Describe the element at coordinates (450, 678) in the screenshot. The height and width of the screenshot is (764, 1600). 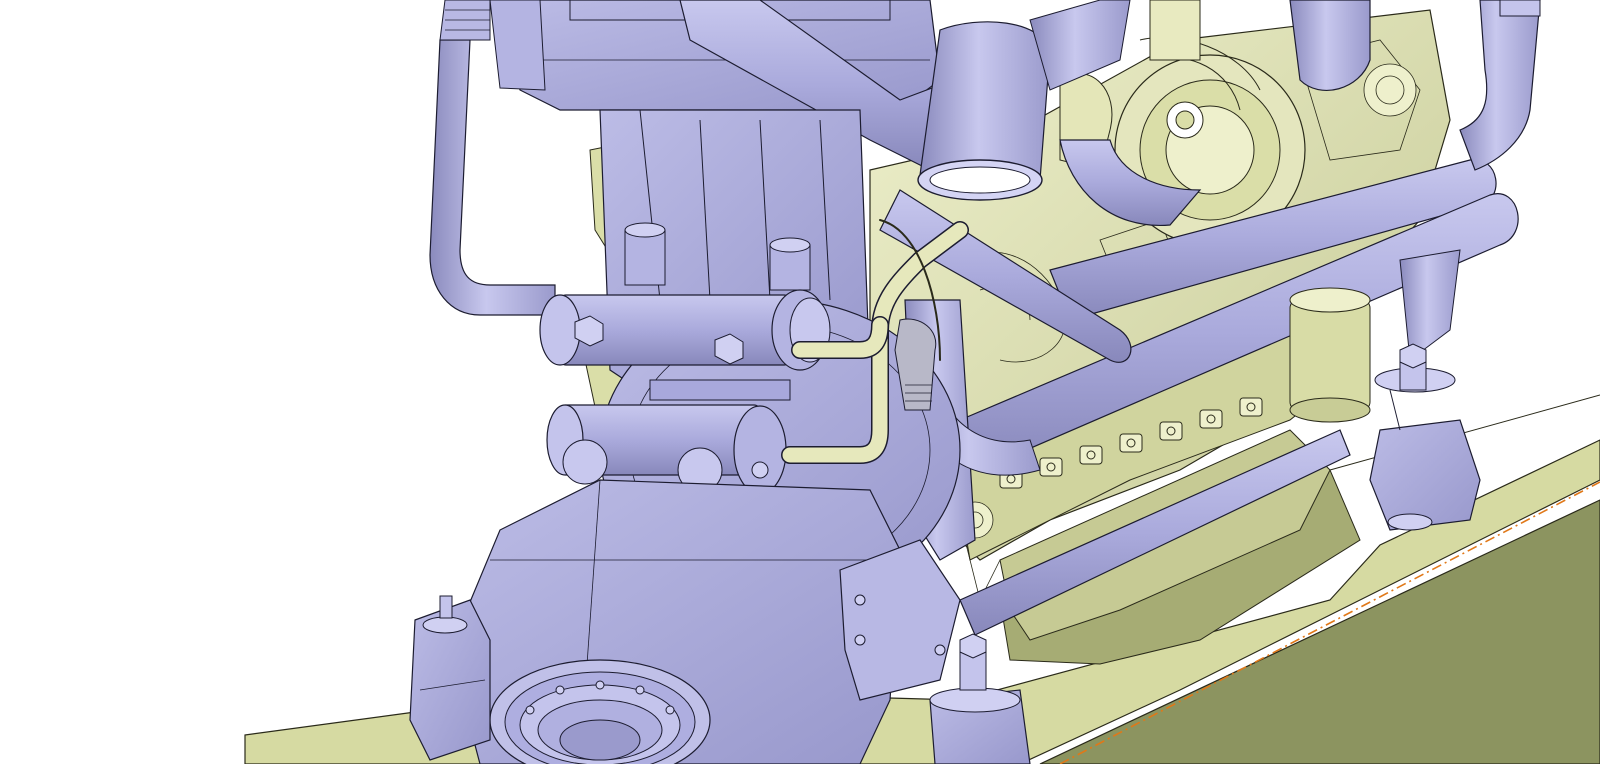
I see `engine-mount-left` at that location.